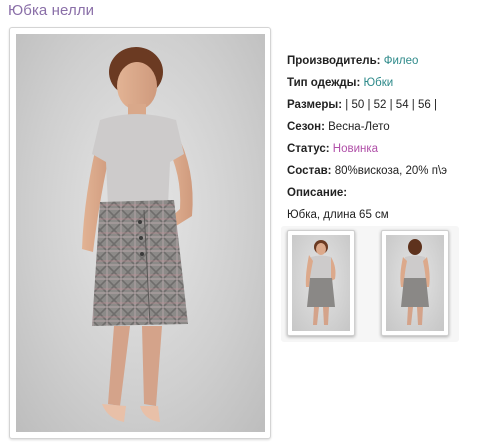 Image resolution: width=486 pixels, height=443 pixels. Describe the element at coordinates (324, 83) in the screenshot. I see `type-label: Тип одежды:` at that location.